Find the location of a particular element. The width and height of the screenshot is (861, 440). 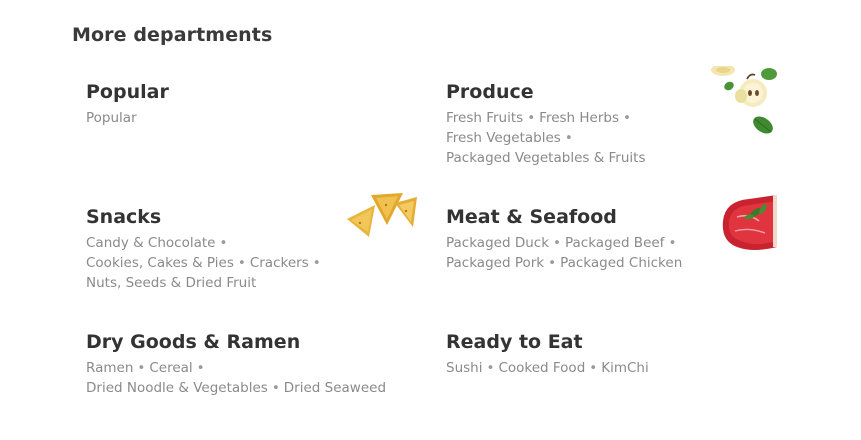

link-cooked-food: Cooked Food is located at coordinates (541, 368).